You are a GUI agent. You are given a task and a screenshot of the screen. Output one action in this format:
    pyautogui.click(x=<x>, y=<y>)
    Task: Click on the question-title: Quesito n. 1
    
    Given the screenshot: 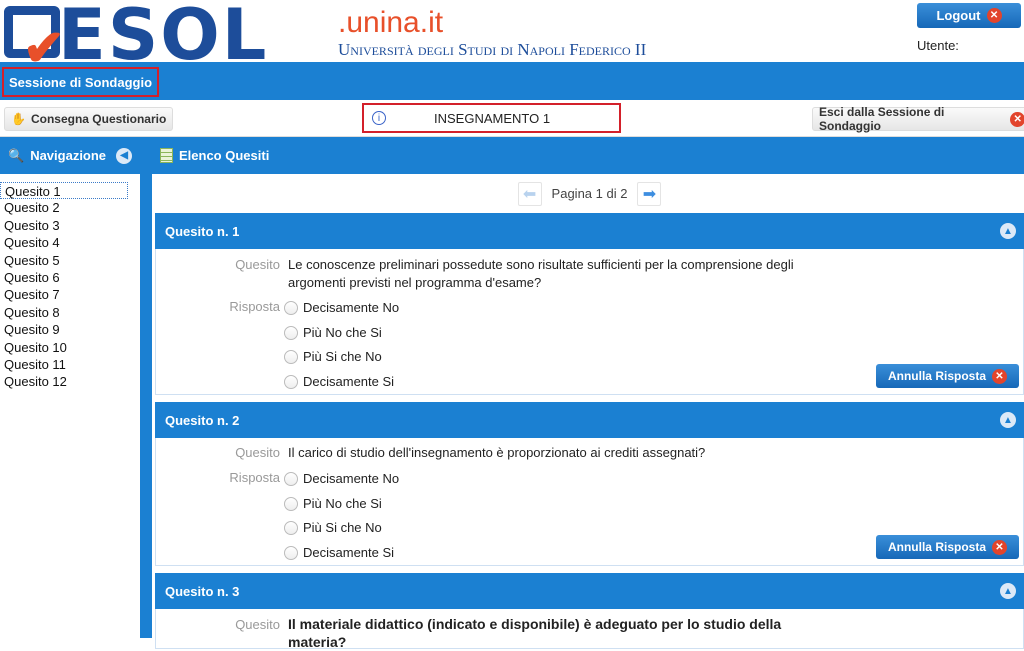 What is the action you would take?
    pyautogui.click(x=202, y=231)
    